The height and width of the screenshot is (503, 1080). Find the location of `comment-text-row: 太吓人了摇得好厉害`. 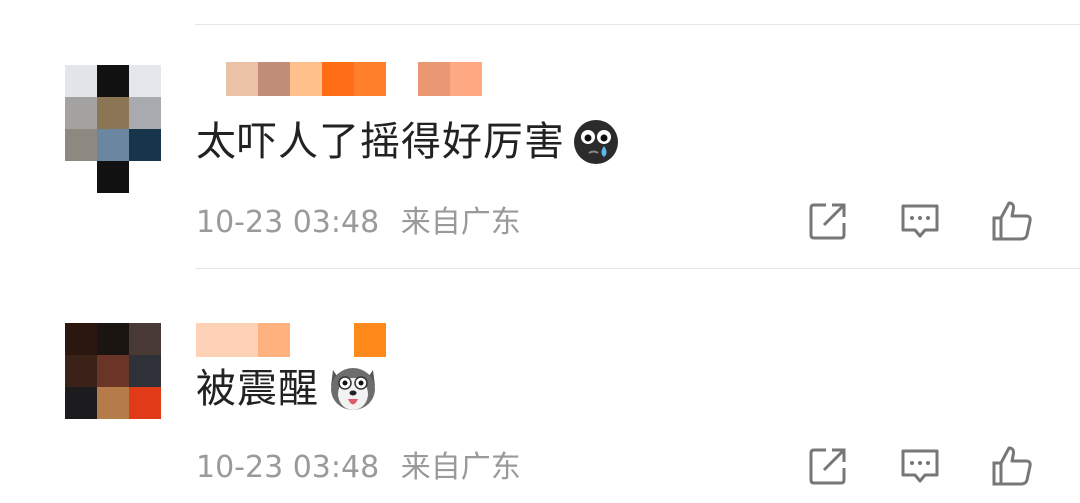

comment-text-row: 太吓人了摇得好厉害 is located at coordinates (407, 147).